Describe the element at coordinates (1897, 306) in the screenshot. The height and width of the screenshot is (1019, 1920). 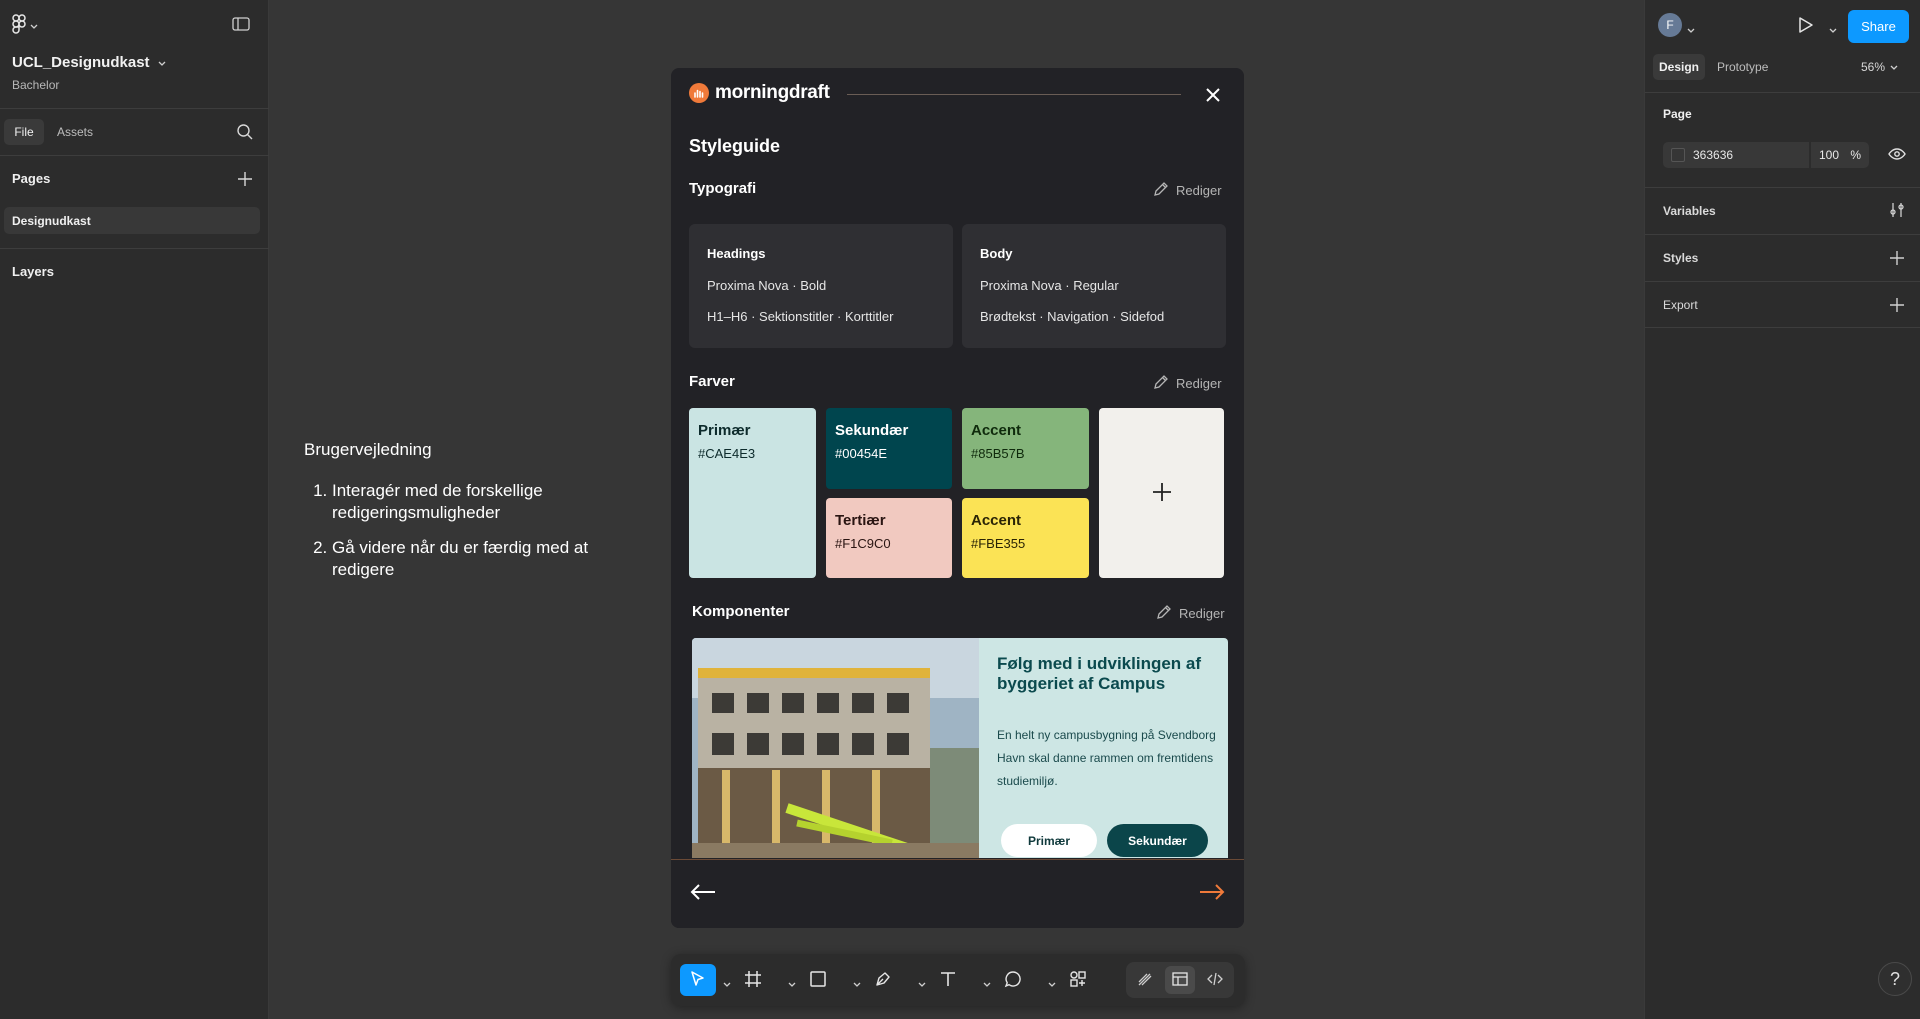
I see `add-export-icon` at that location.